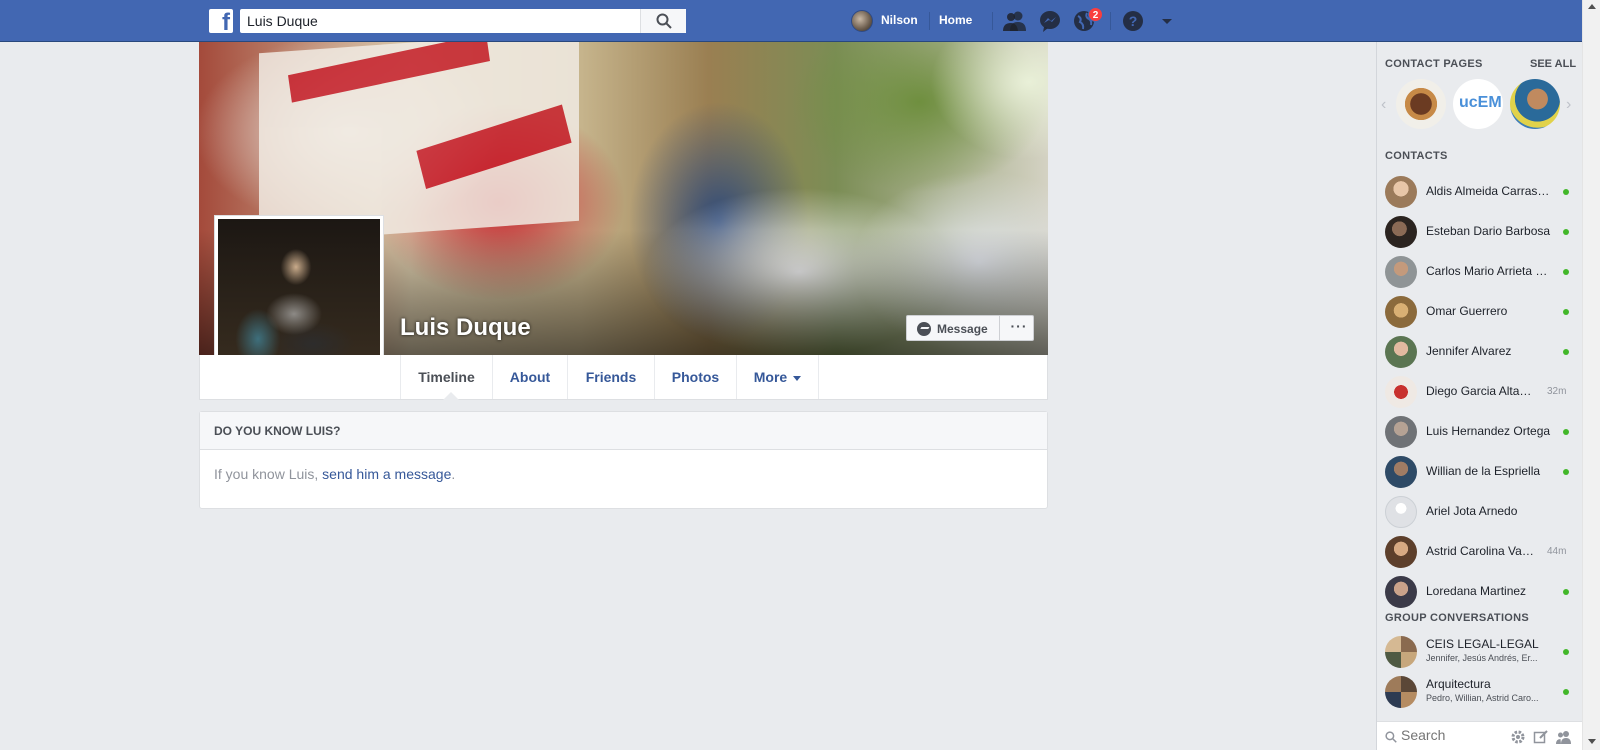 The height and width of the screenshot is (750, 1600). Describe the element at coordinates (791, 21) in the screenshot. I see `top-navigation-bar: f Nilson Home 2 ?` at that location.